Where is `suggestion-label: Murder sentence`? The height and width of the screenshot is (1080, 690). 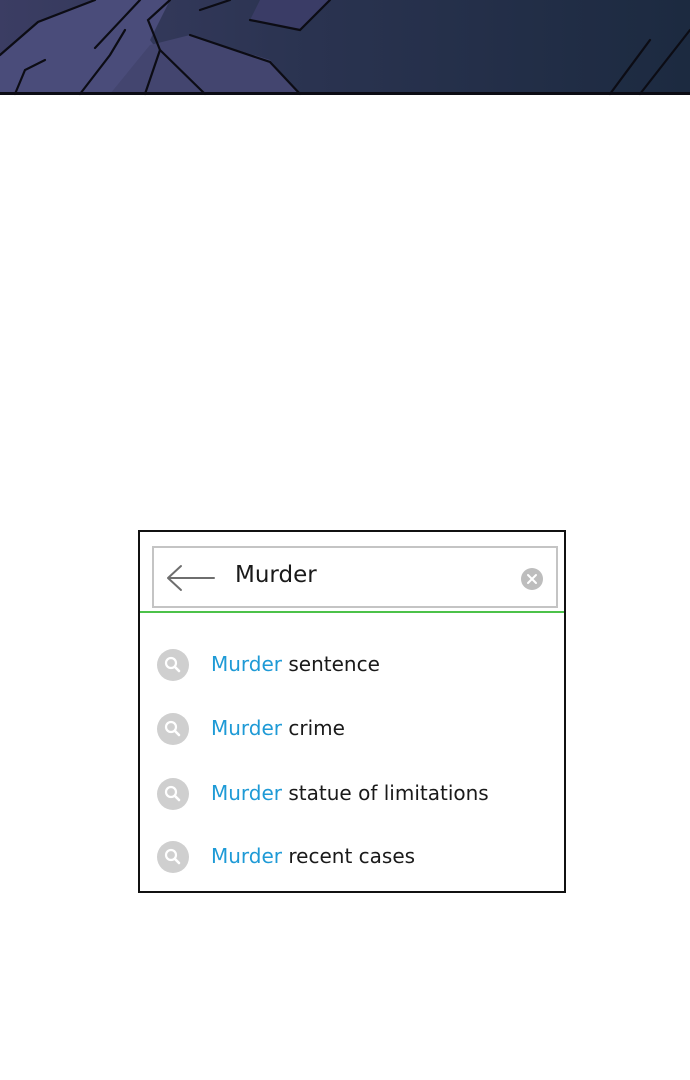 suggestion-label: Murder sentence is located at coordinates (295, 664).